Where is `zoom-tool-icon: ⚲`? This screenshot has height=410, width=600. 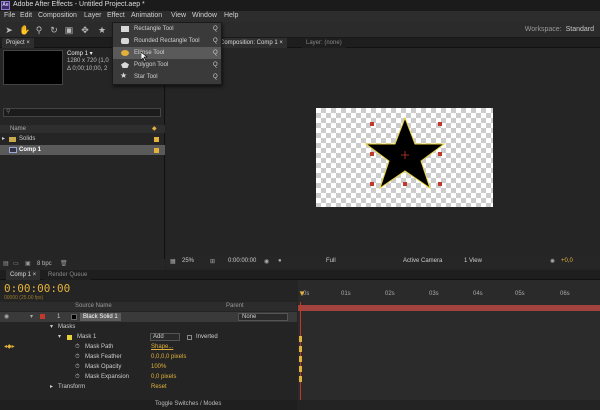
zoom-tool-icon: ⚲ is located at coordinates (39, 30).